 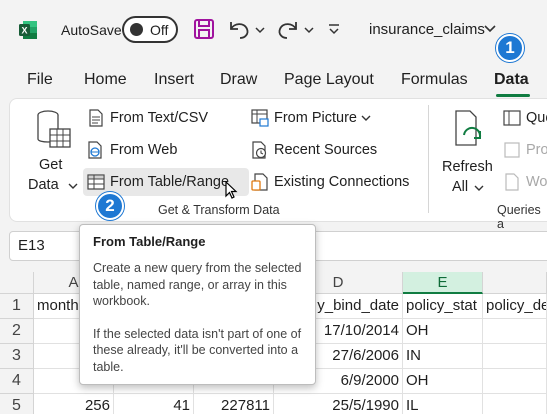 What do you see at coordinates (515, 356) in the screenshot?
I see `cell-f3` at bounding box center [515, 356].